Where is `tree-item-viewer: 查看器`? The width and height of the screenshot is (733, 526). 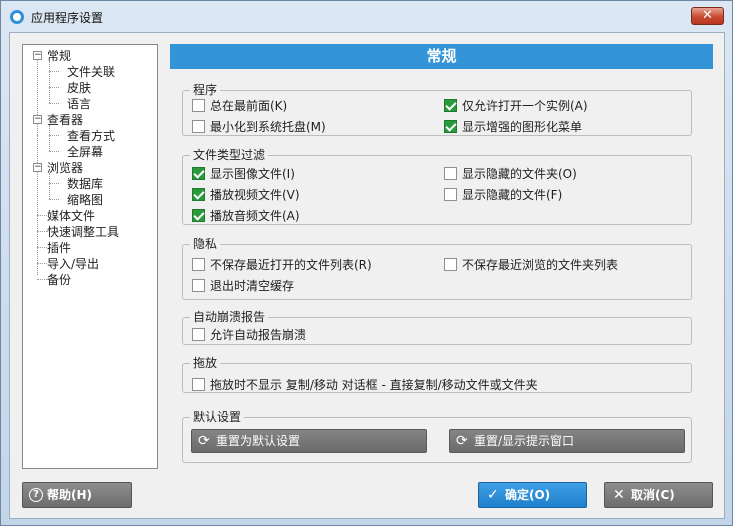 tree-item-viewer: 查看器 is located at coordinates (65, 120).